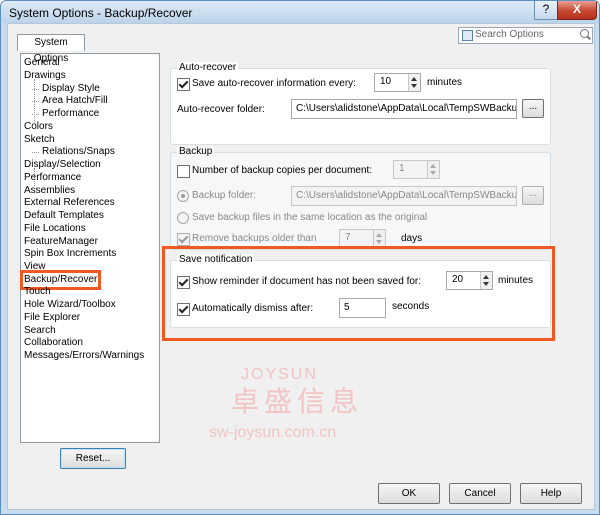 This screenshot has height=515, width=600. I want to click on cancel-button: Cancel, so click(480, 493).